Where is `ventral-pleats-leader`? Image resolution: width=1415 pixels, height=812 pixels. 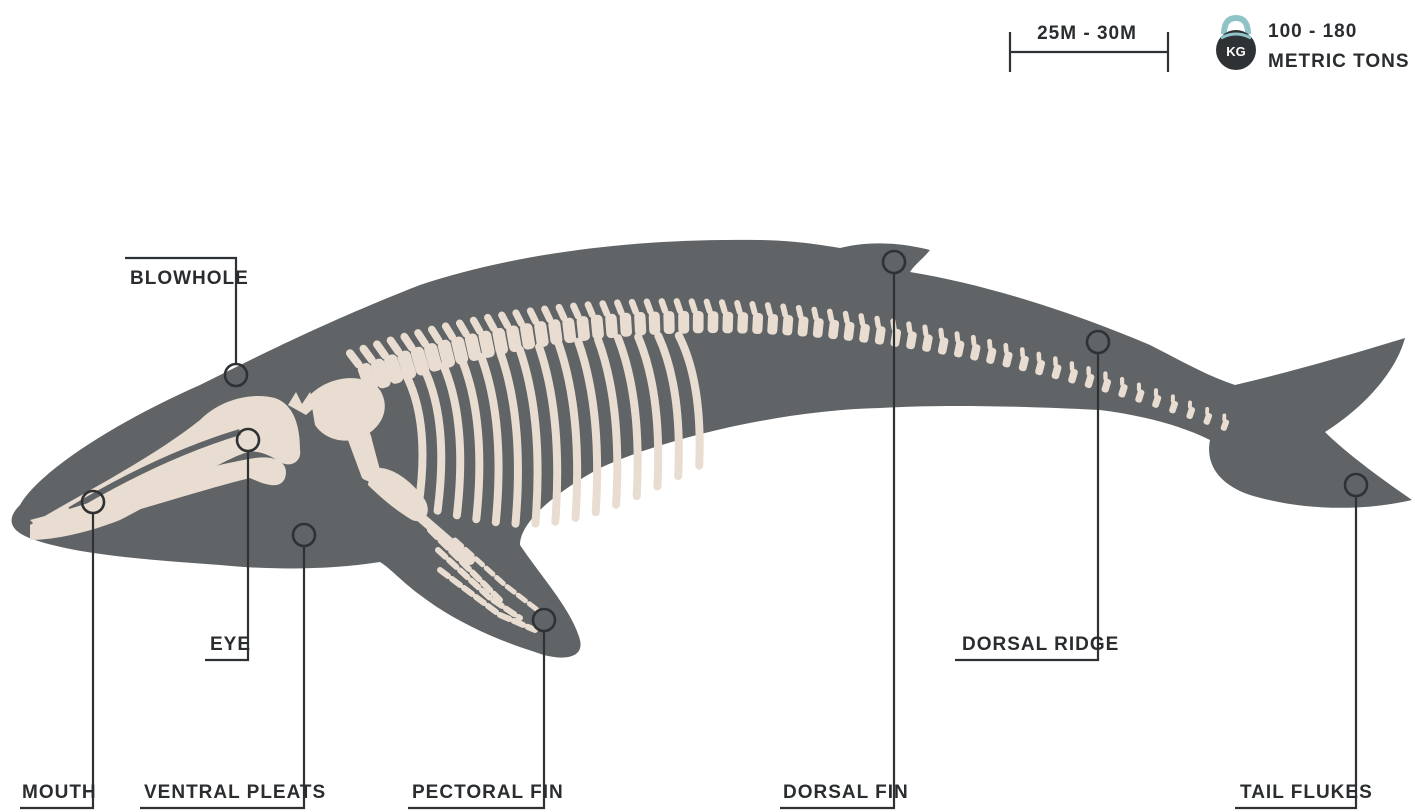 ventral-pleats-leader is located at coordinates (223, 678).